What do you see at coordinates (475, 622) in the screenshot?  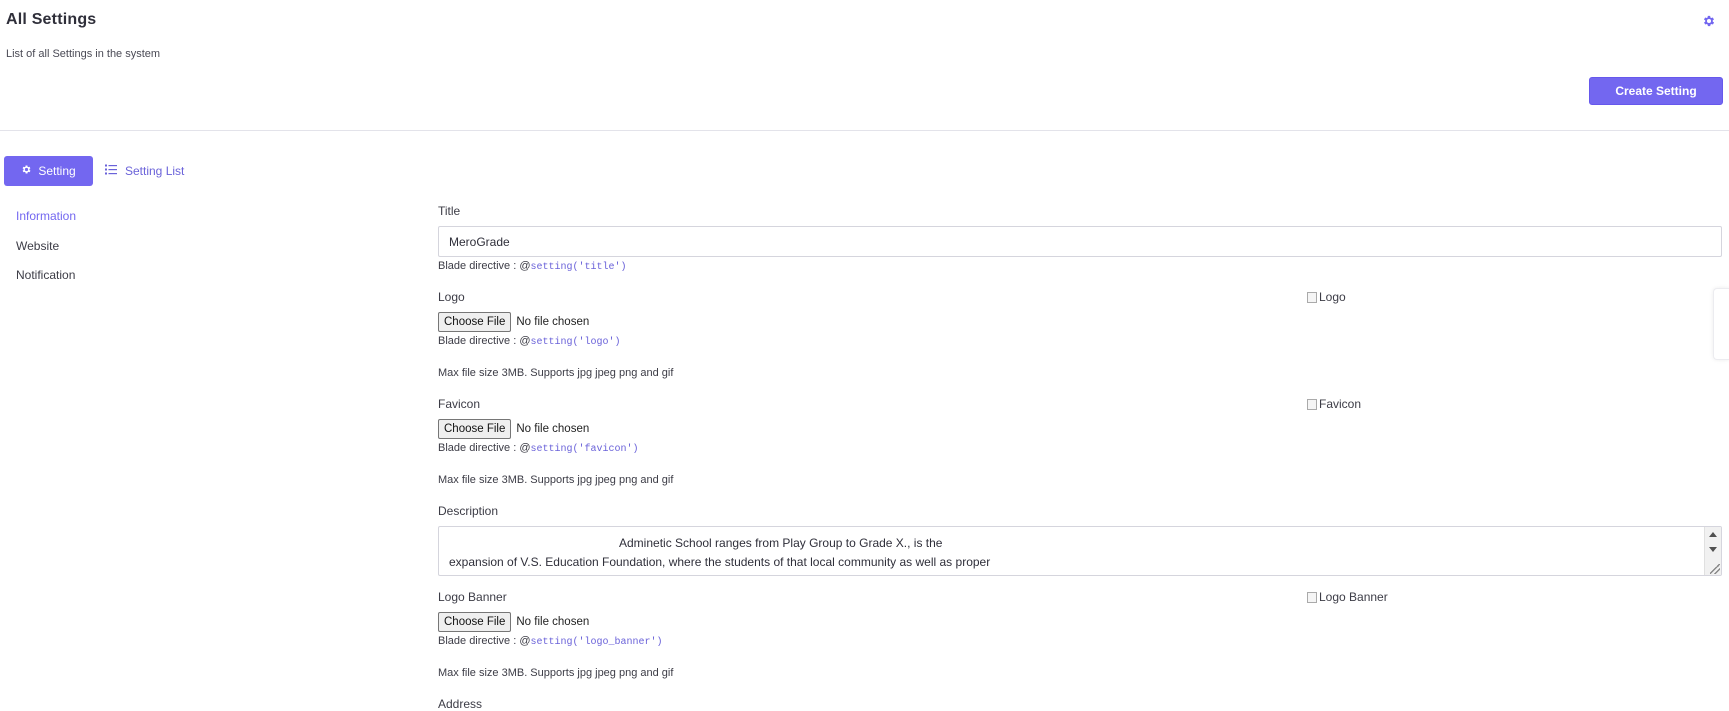 I see `logo-banner-choose-file-button: Choose File` at bounding box center [475, 622].